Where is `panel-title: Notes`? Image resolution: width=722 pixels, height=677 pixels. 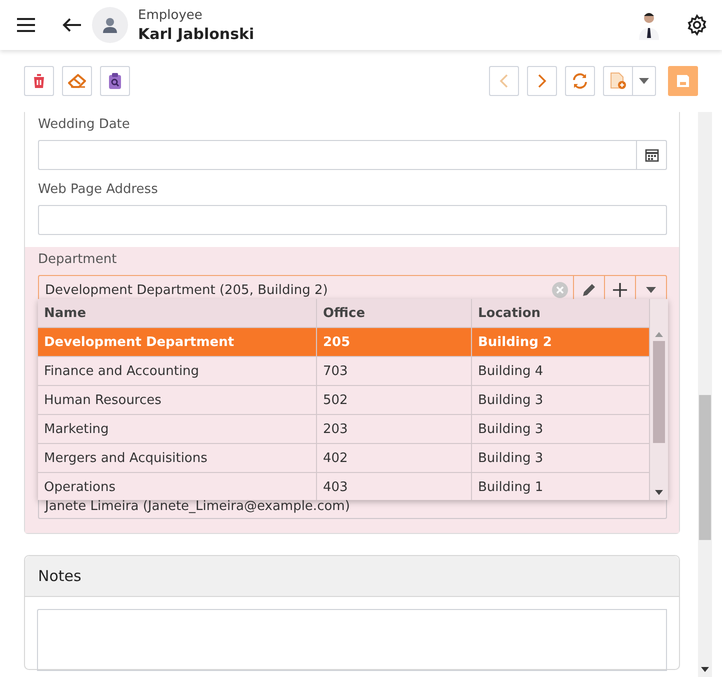 panel-title: Notes is located at coordinates (60, 576).